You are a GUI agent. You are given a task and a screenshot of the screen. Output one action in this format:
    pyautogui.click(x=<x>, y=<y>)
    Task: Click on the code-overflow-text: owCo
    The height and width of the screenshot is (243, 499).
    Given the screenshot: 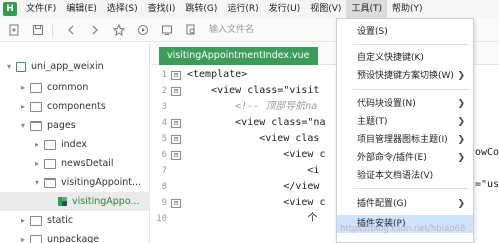 What is the action you would take?
    pyautogui.click(x=487, y=152)
    